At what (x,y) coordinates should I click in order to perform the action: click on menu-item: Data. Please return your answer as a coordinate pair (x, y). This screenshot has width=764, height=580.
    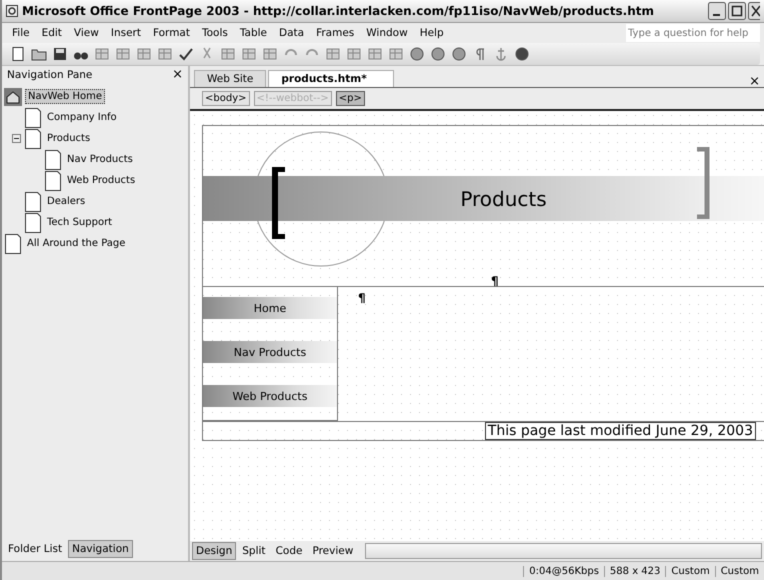
    Looking at the image, I should click on (291, 33).